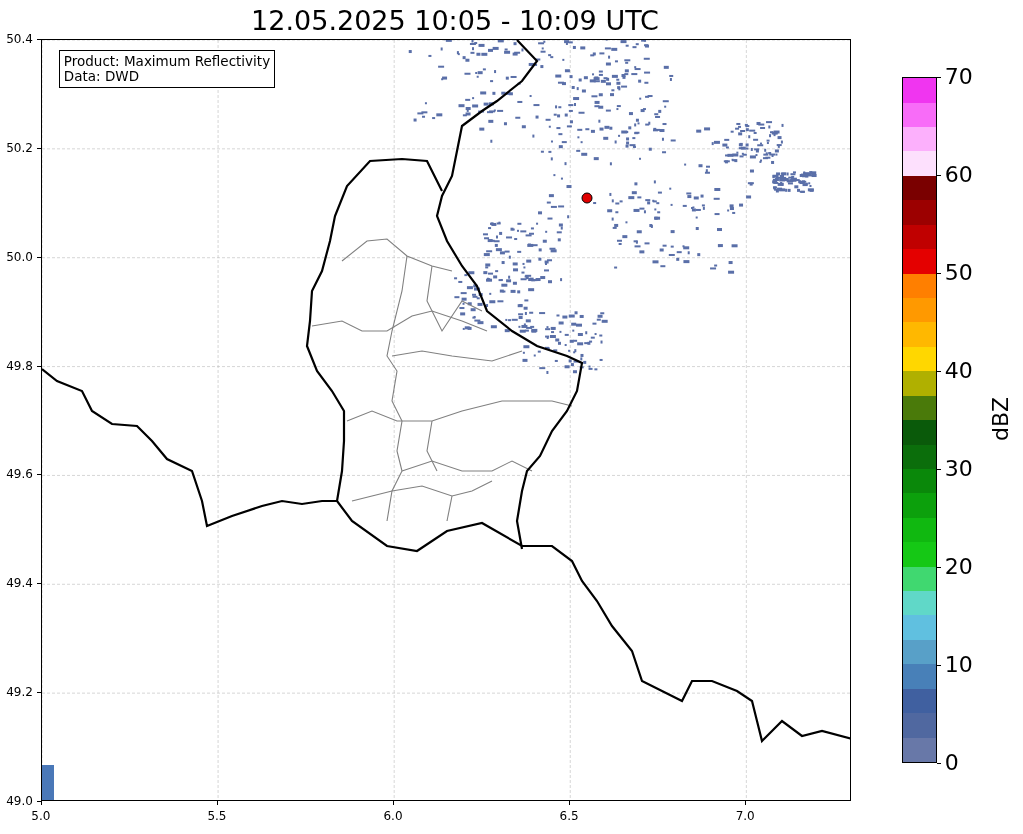  What do you see at coordinates (19, 474) in the screenshot?
I see `y-tick-label: 49.6` at bounding box center [19, 474].